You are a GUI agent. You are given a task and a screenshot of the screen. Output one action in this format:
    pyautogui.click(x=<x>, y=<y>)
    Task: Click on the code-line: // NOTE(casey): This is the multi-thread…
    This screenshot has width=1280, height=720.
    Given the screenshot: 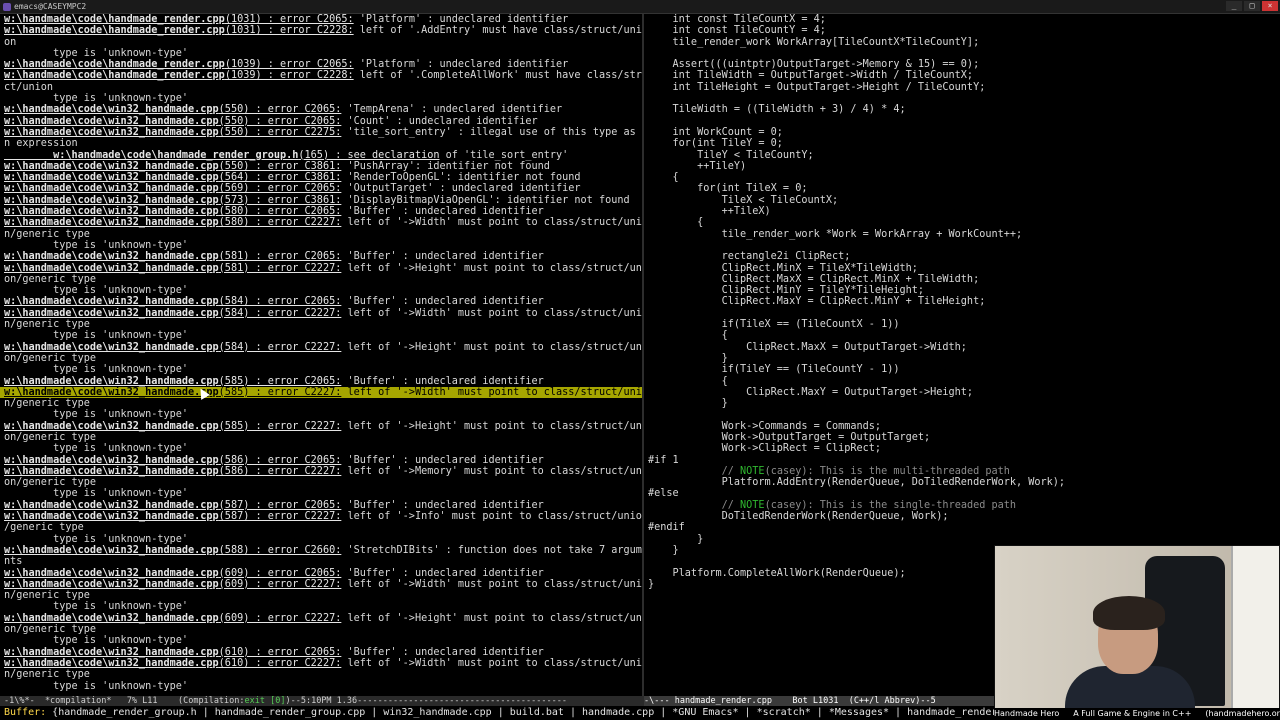 What is the action you would take?
    pyautogui.click(x=962, y=471)
    